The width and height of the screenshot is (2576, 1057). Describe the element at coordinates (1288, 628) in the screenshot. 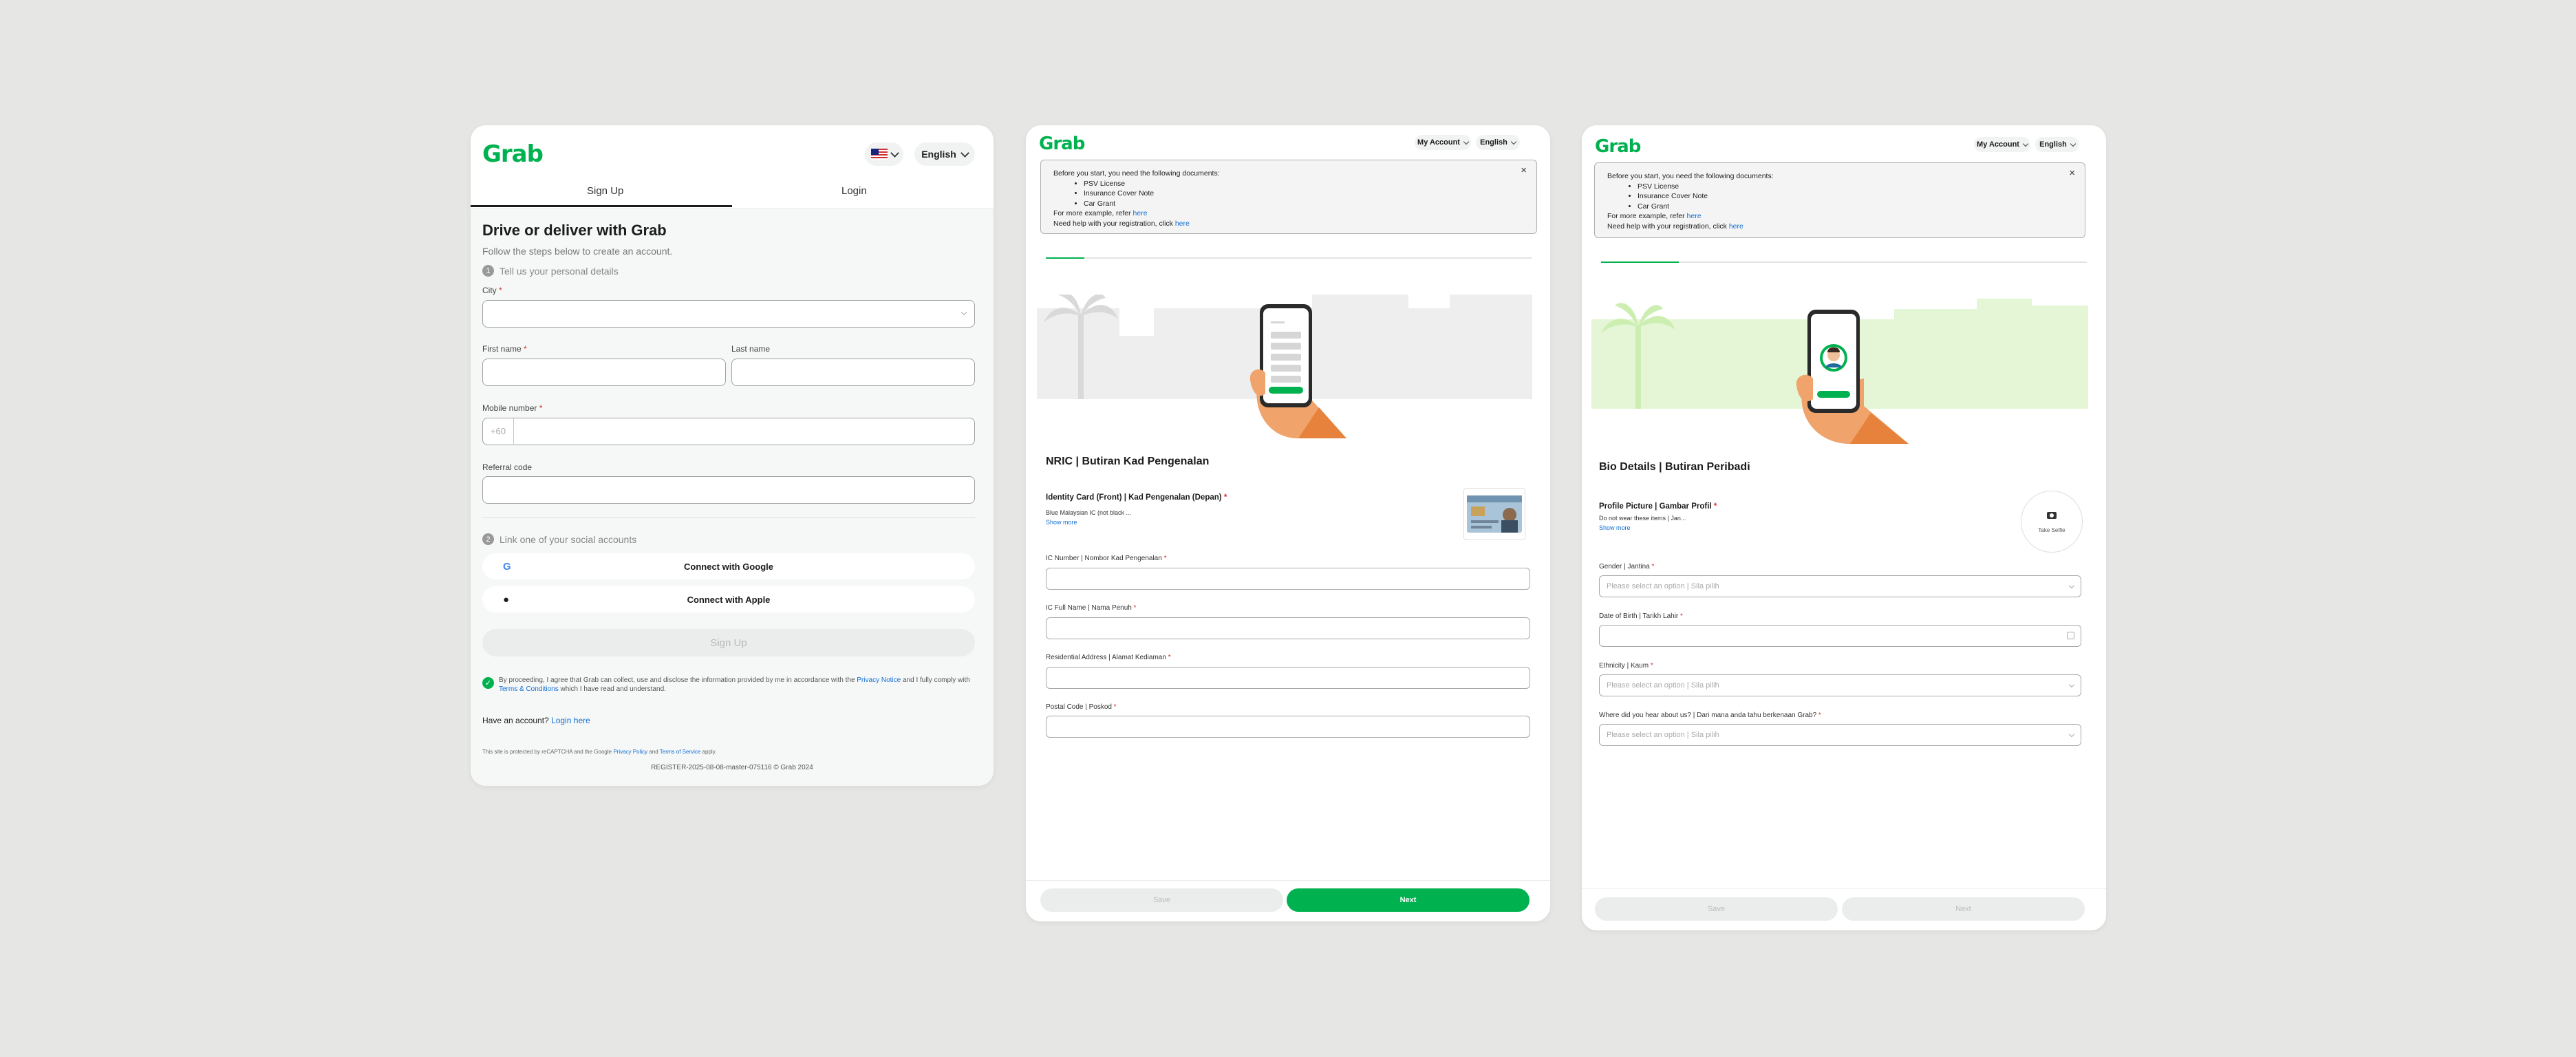

I see `ic-full-name-input` at that location.